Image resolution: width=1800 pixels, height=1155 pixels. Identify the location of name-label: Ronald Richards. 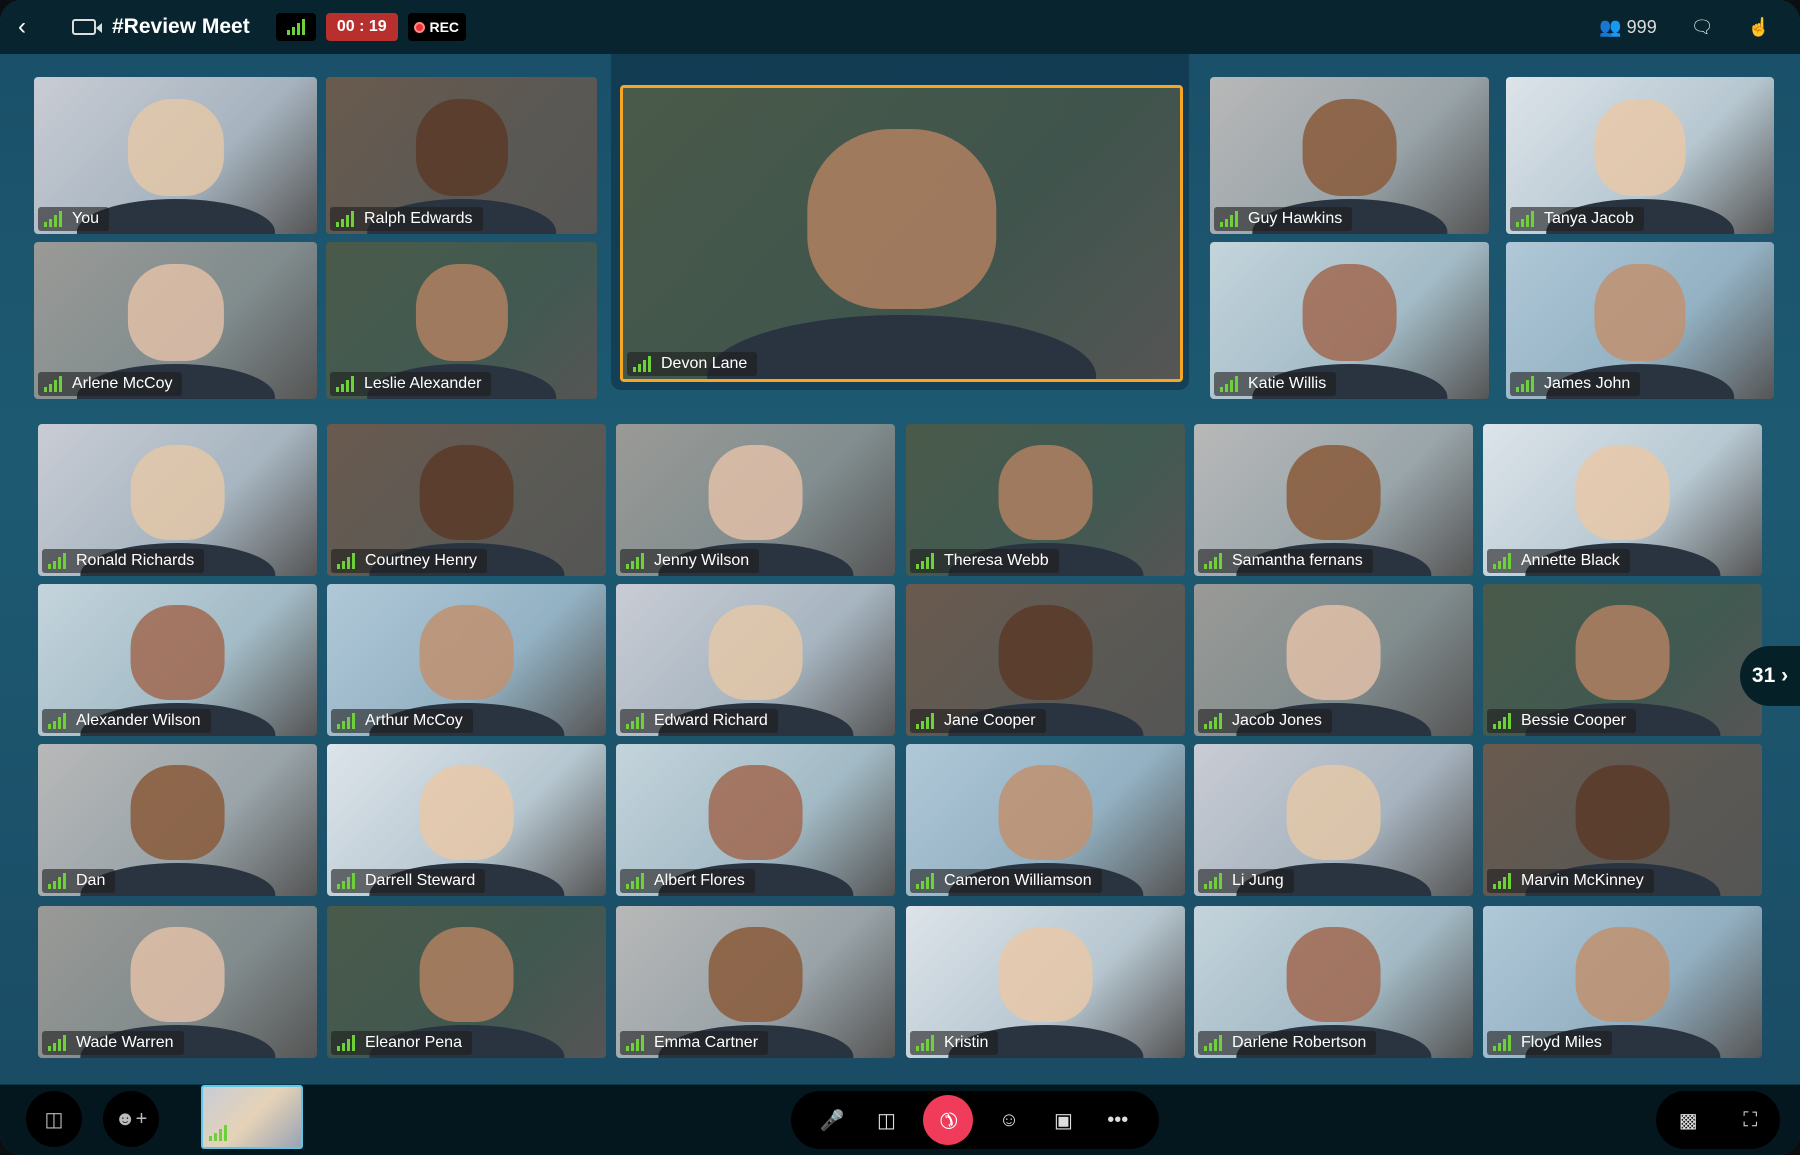
(123, 561).